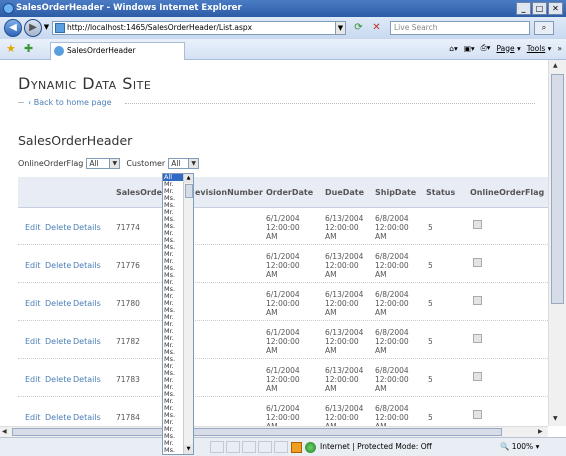  I want to click on favorites-star-icon: ★, so click(11, 48).